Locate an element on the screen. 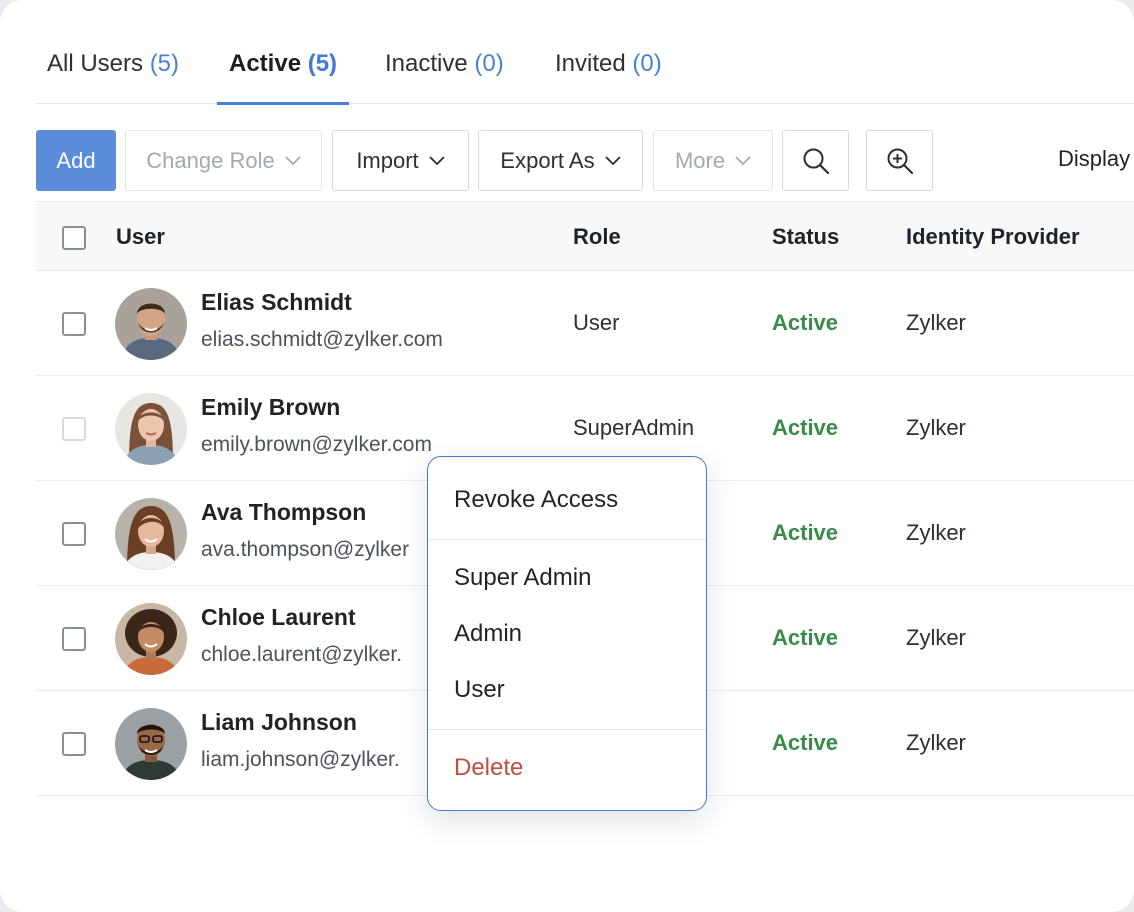  user-name: Chloe Laurent is located at coordinates (278, 617).